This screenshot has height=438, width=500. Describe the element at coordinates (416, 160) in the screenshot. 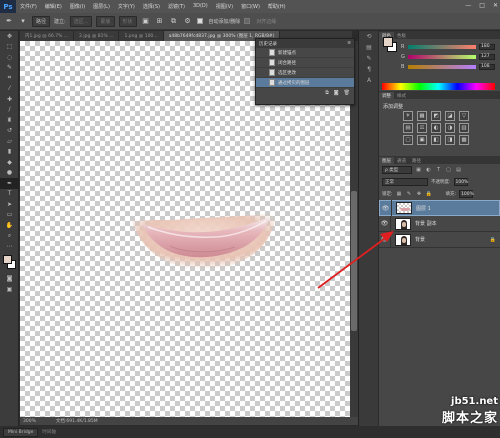

I see `tab-paths: 路径` at that location.